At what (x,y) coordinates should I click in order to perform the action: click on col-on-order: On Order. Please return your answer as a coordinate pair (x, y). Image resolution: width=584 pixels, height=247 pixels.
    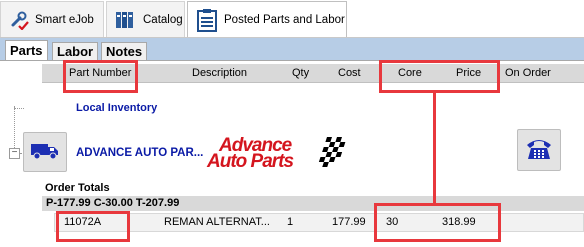
    Looking at the image, I should click on (528, 73).